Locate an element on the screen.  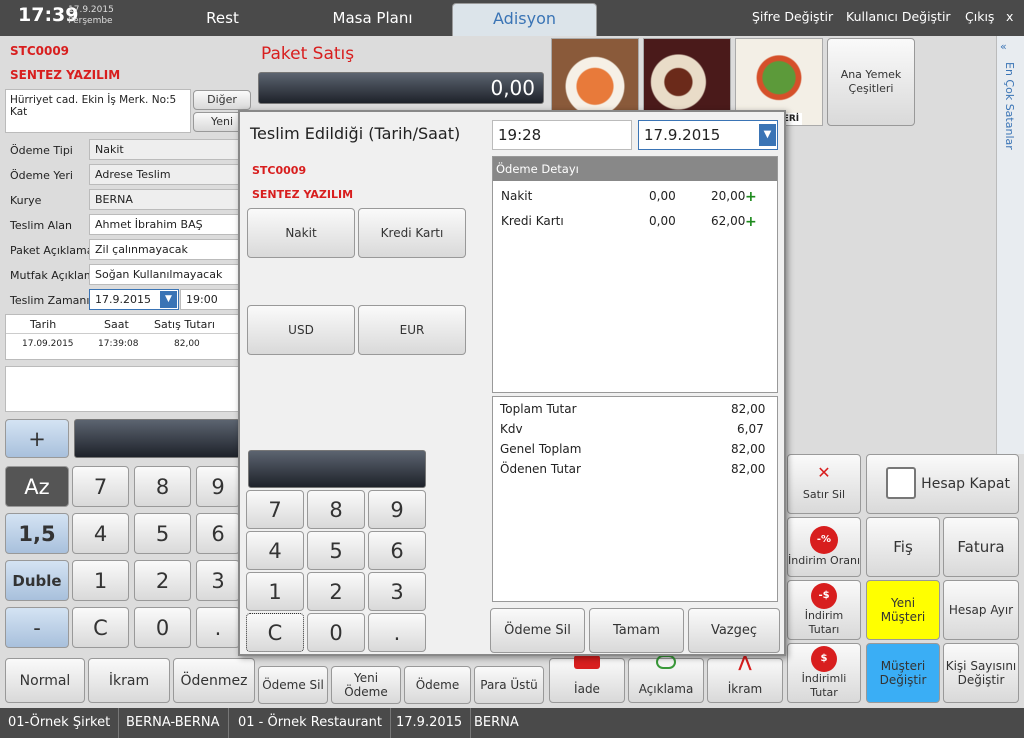
invoice-button: Fatura is located at coordinates (981, 547).